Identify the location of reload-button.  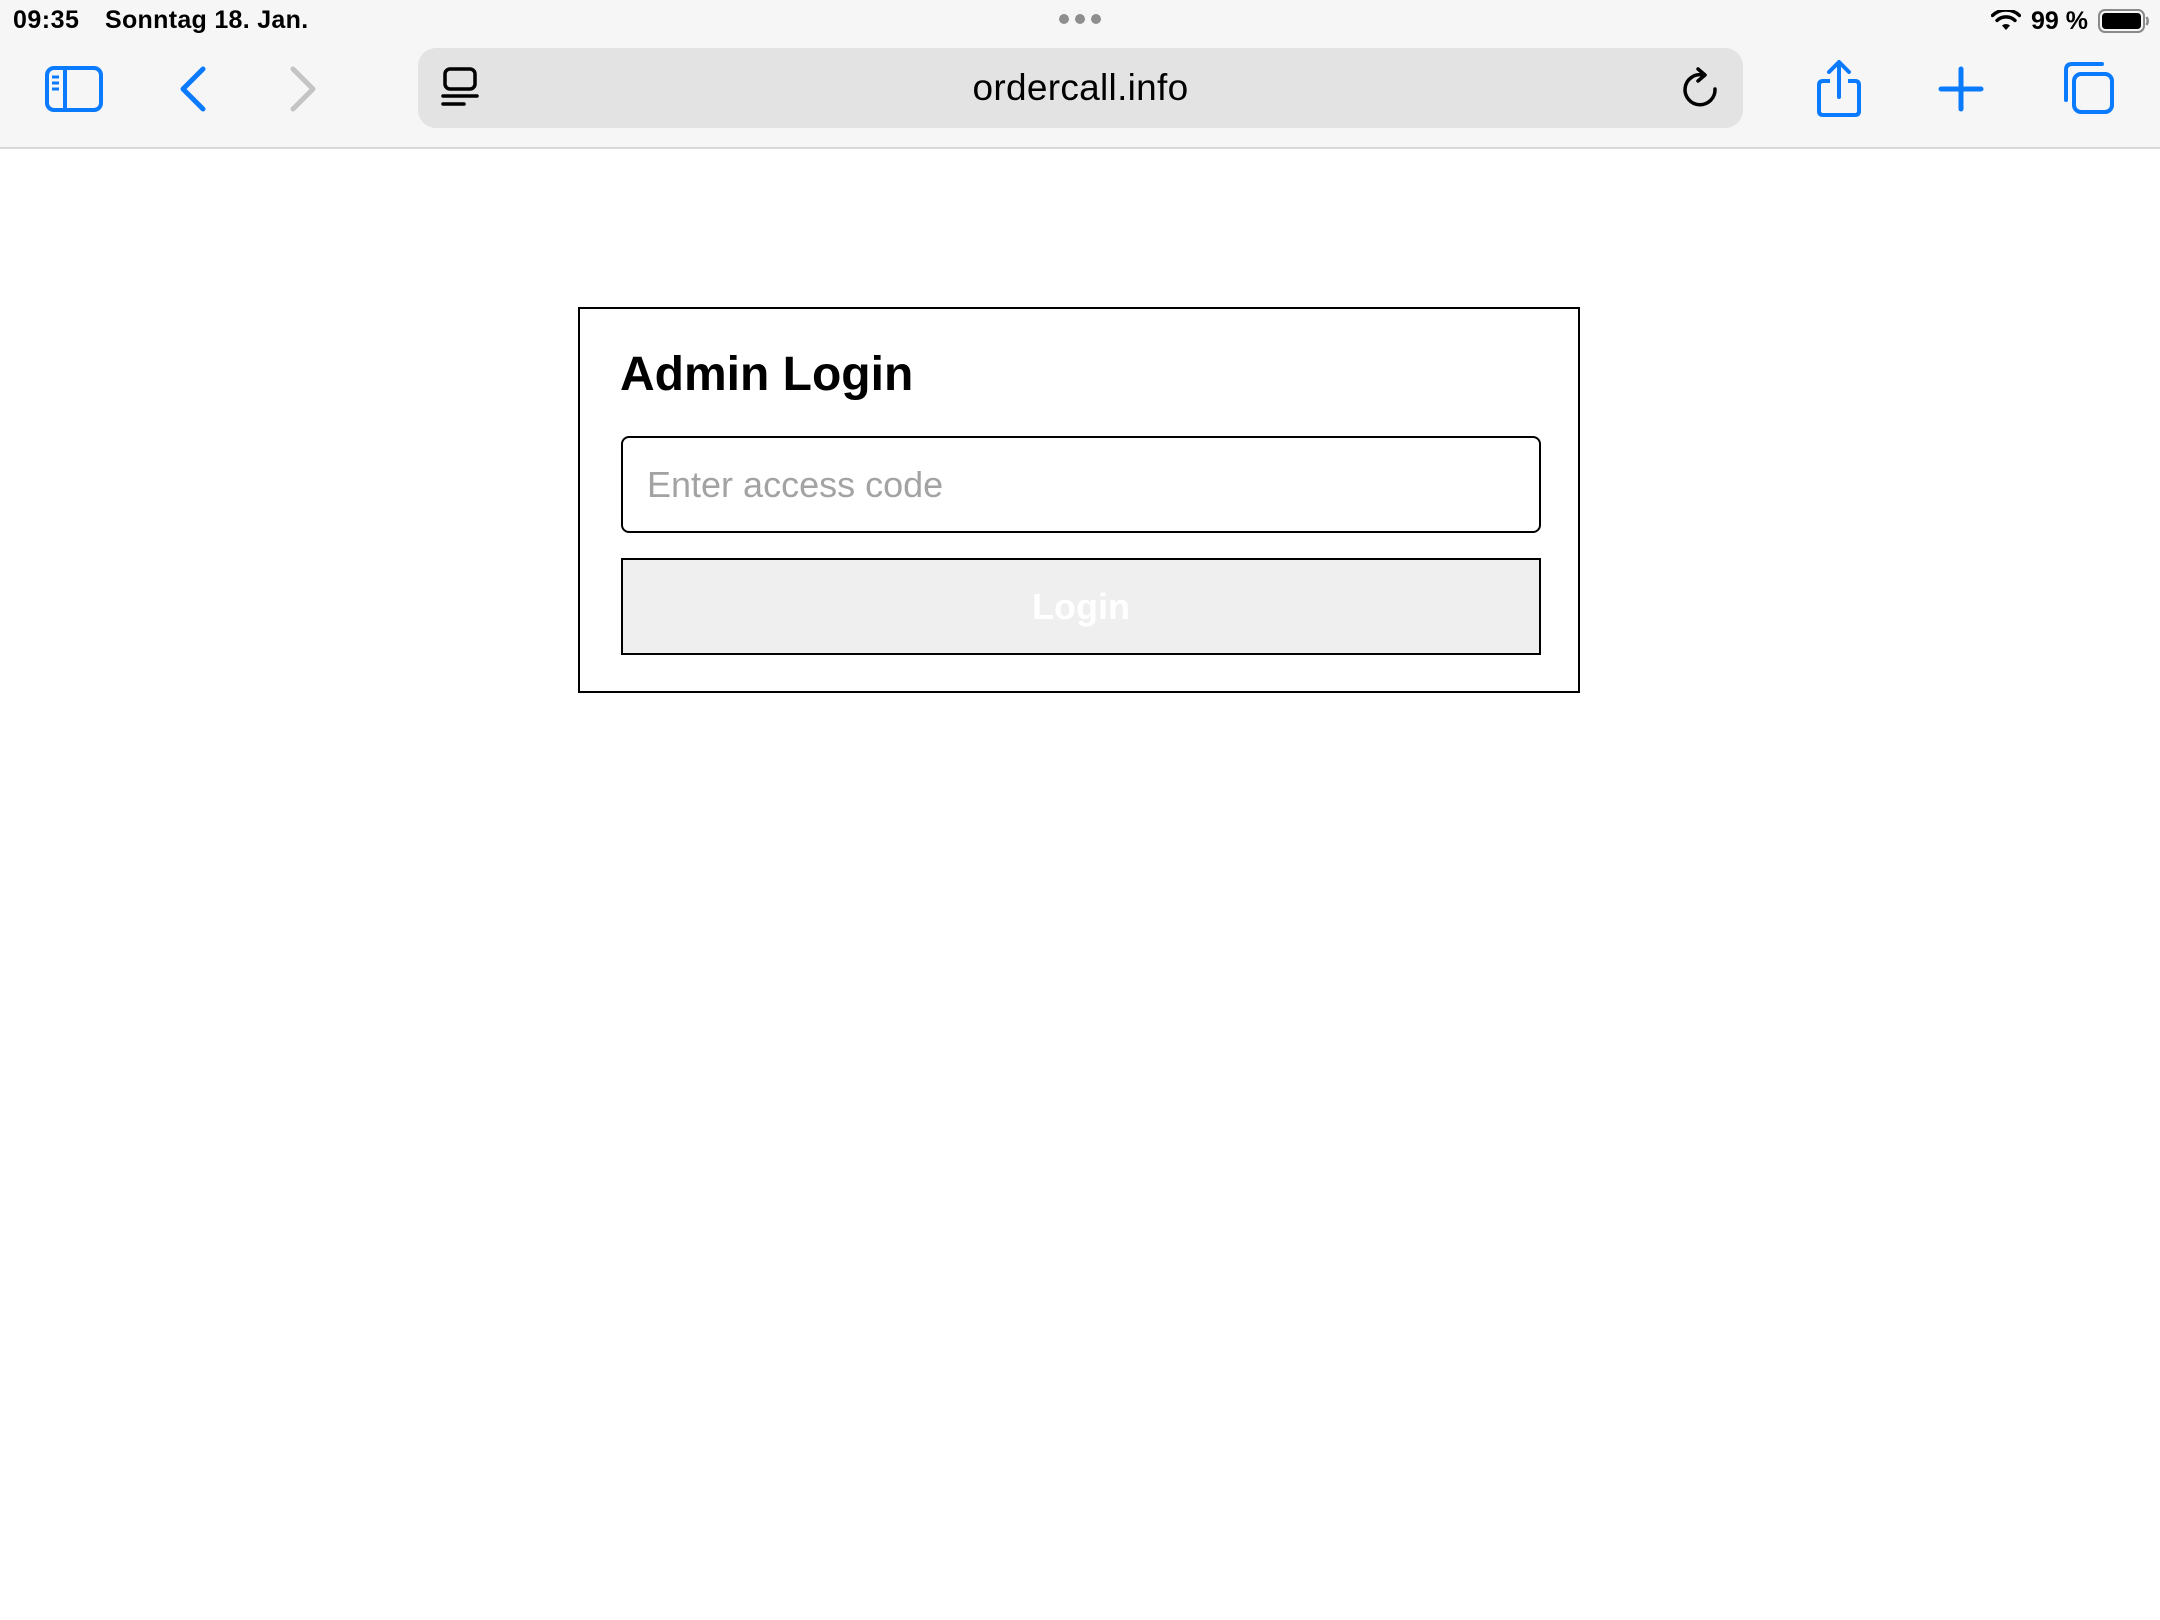
(1701, 88).